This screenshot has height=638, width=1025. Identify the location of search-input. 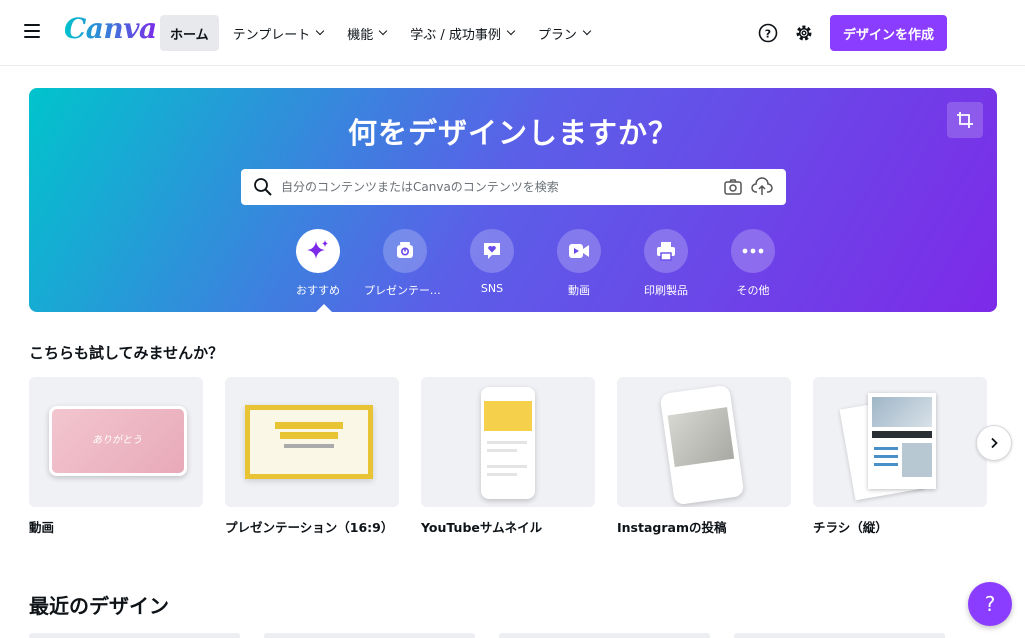
(496, 187).